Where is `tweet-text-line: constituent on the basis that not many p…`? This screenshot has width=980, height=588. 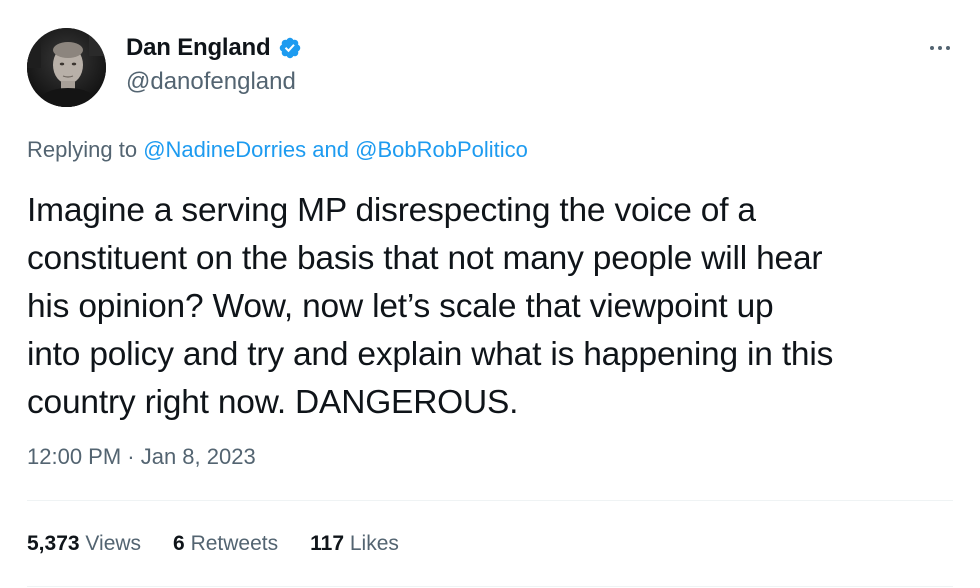
tweet-text-line: constituent on the basis that not many p… is located at coordinates (425, 258).